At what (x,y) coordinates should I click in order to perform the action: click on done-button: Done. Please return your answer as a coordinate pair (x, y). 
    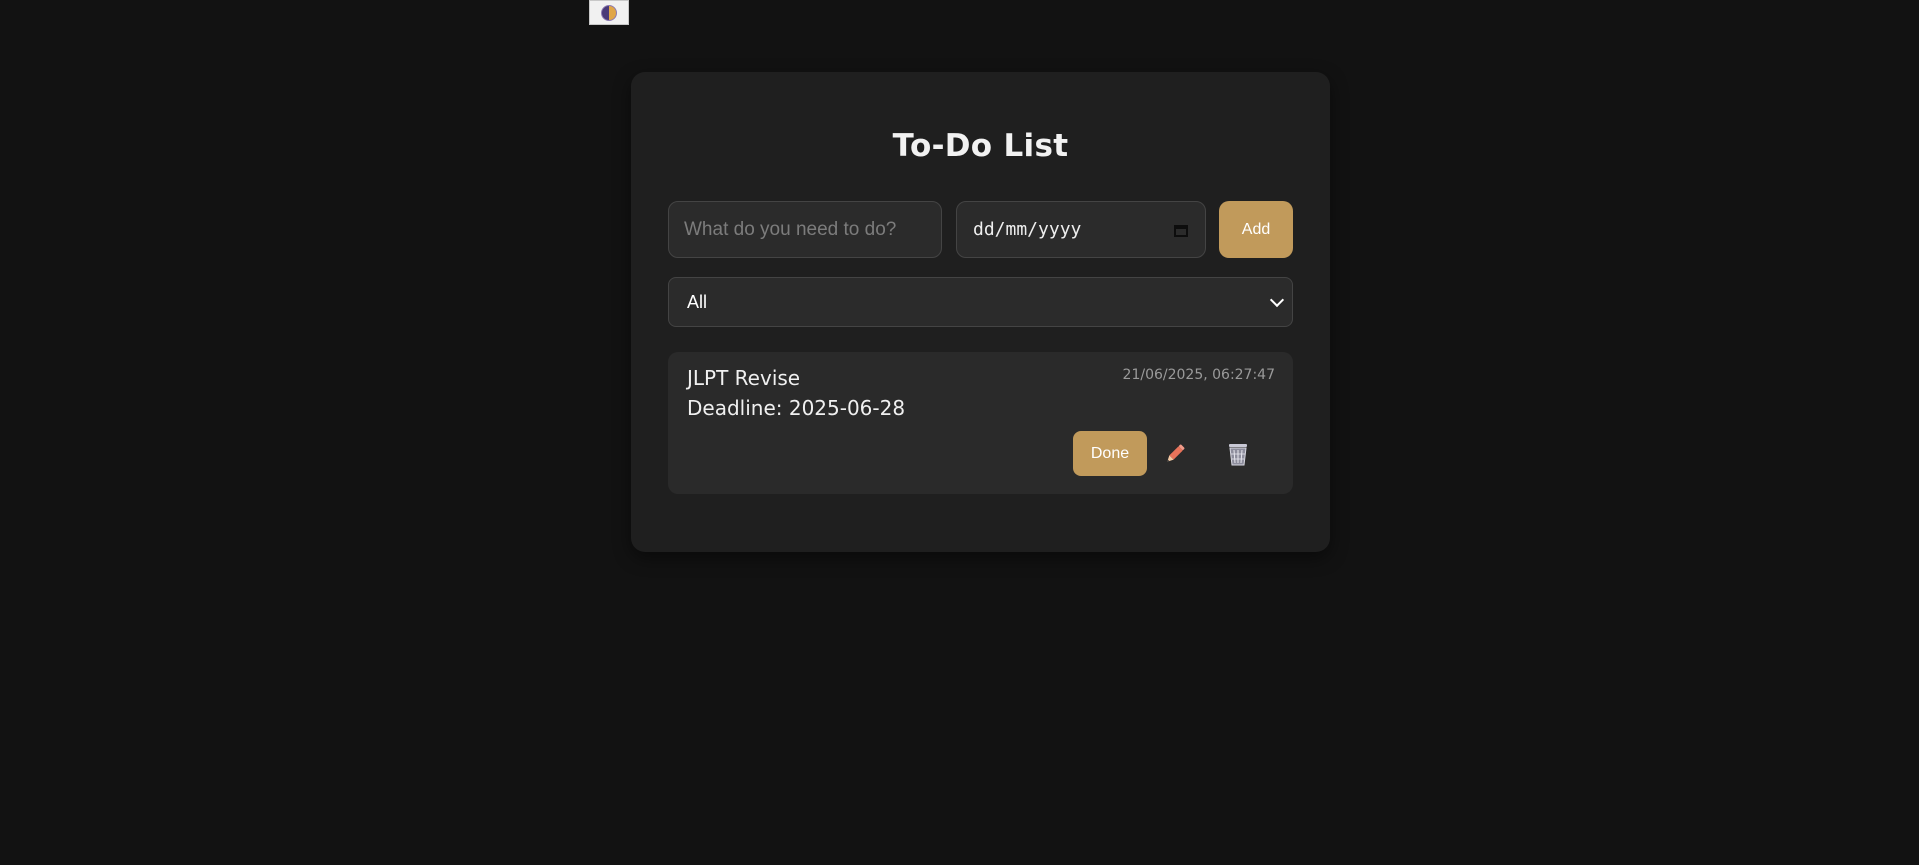
    Looking at the image, I should click on (1110, 453).